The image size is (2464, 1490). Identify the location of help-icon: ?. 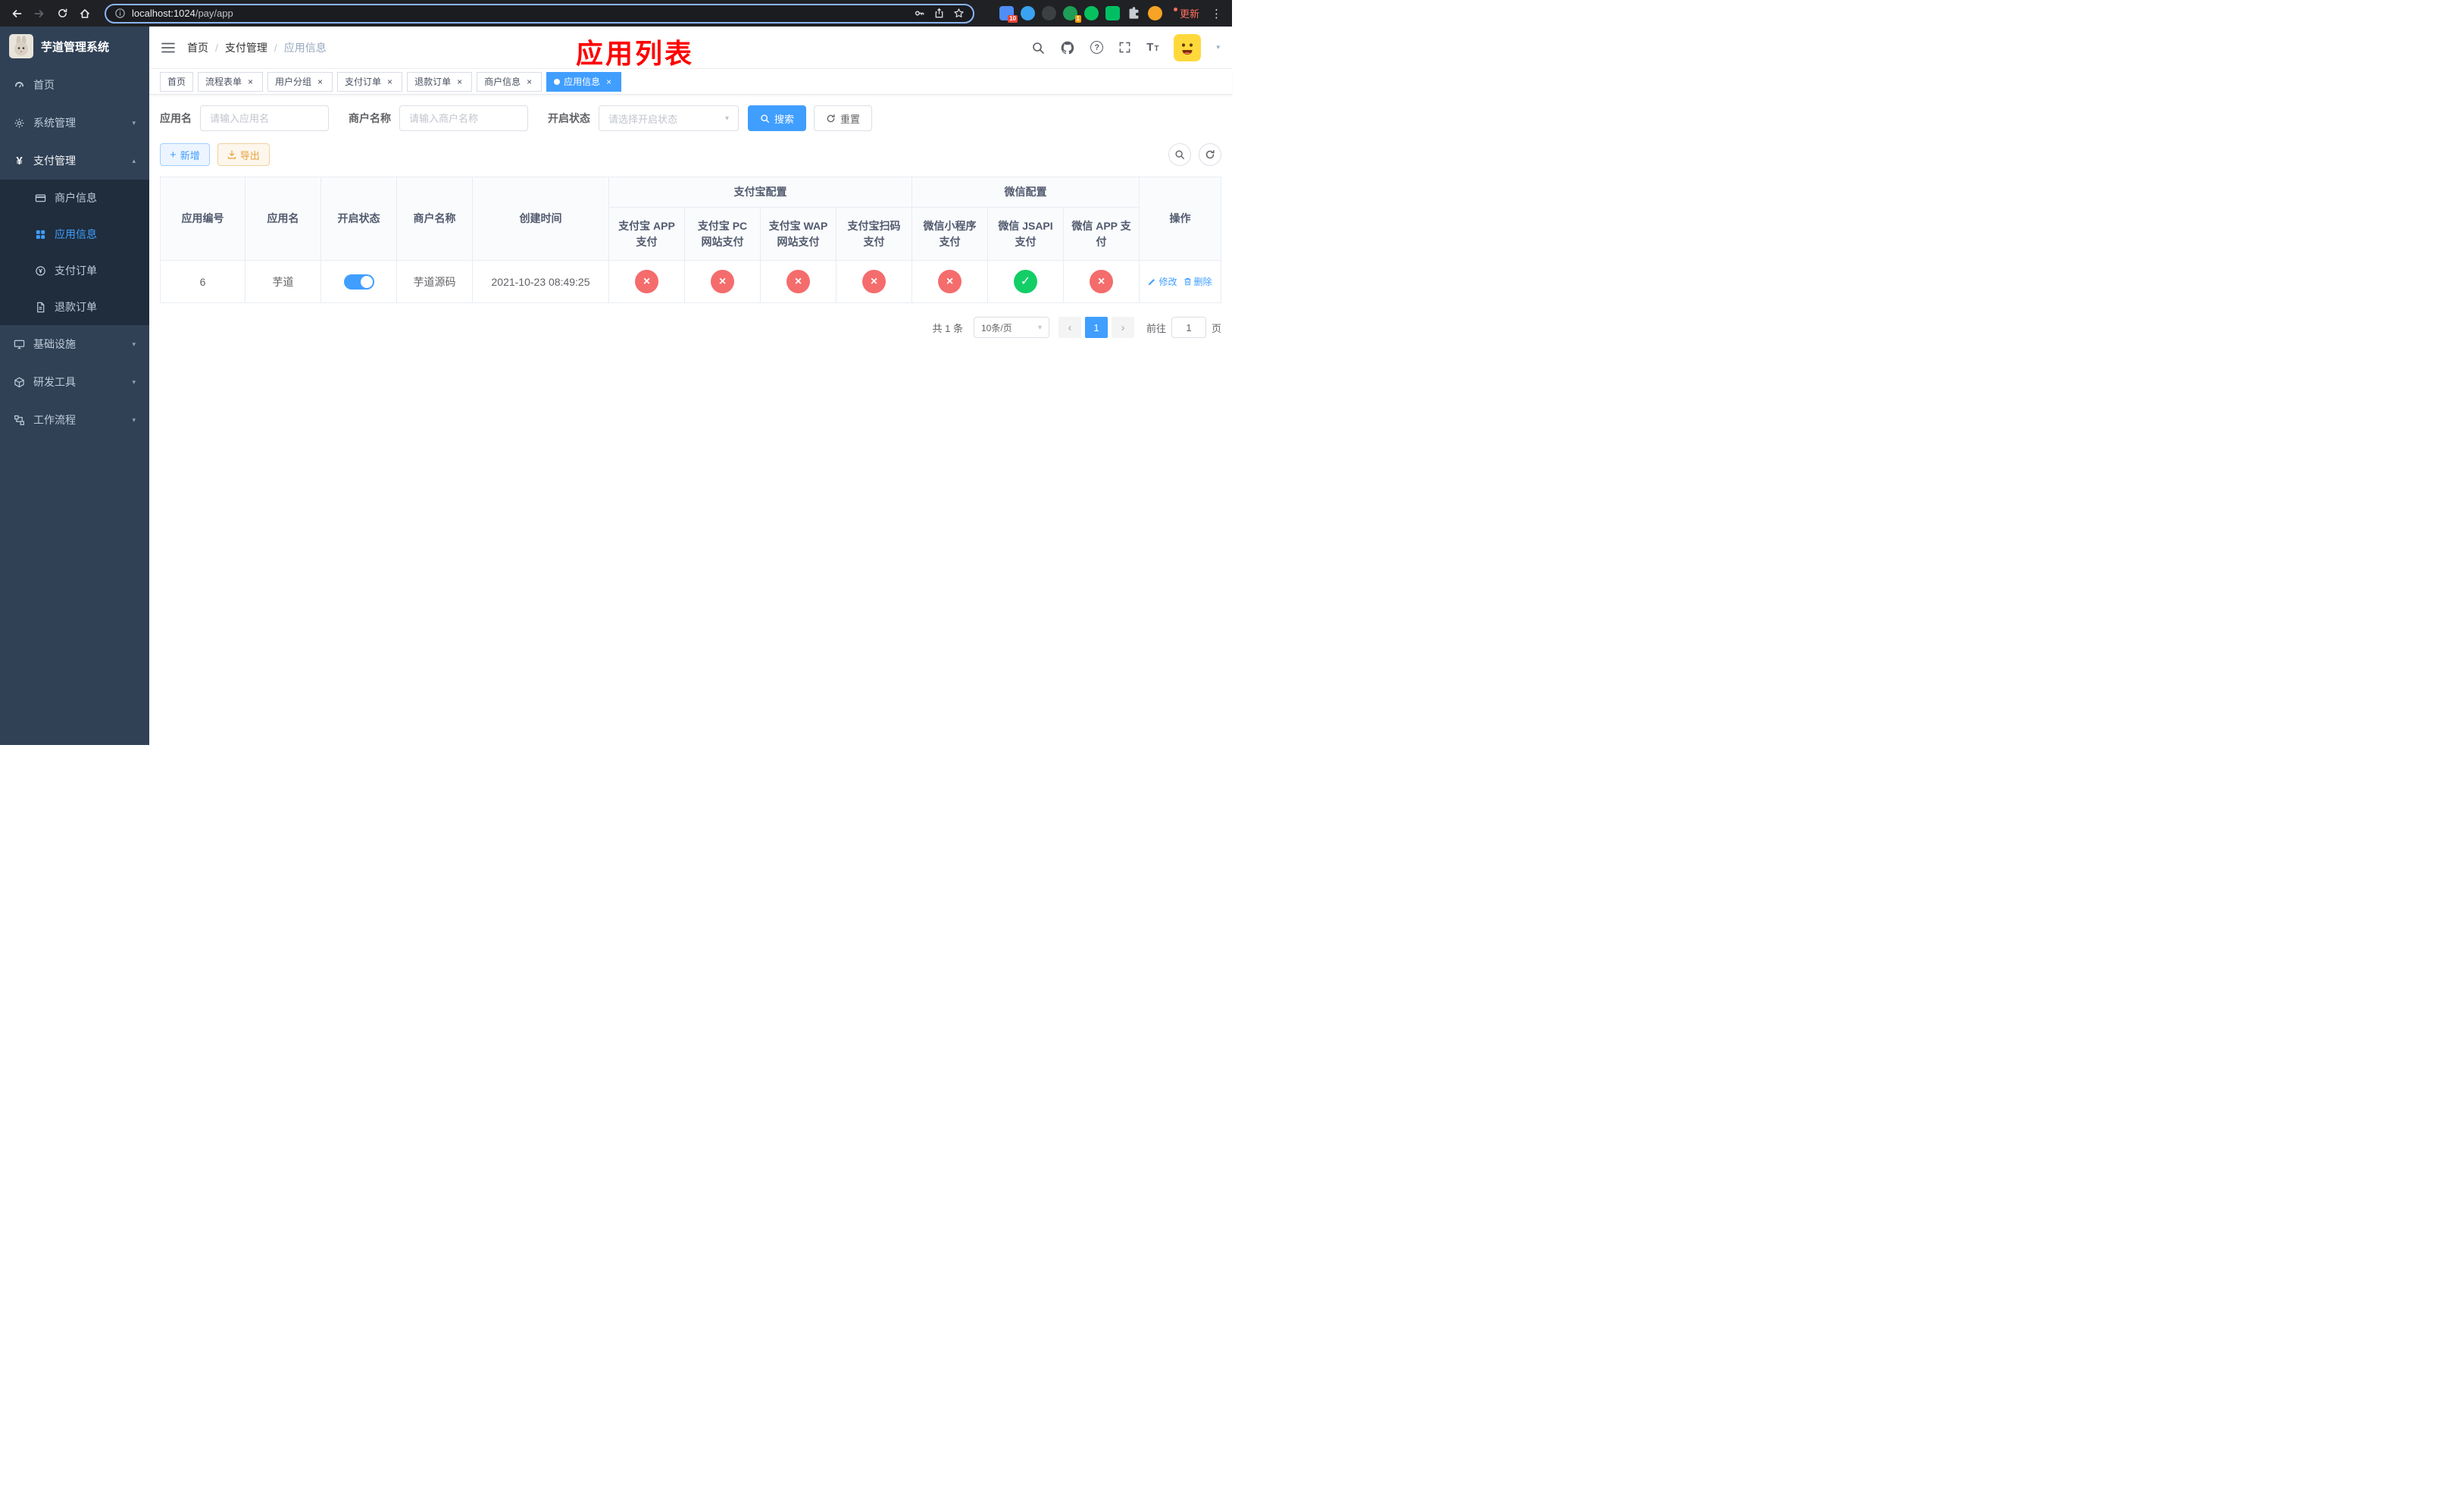
(1097, 47).